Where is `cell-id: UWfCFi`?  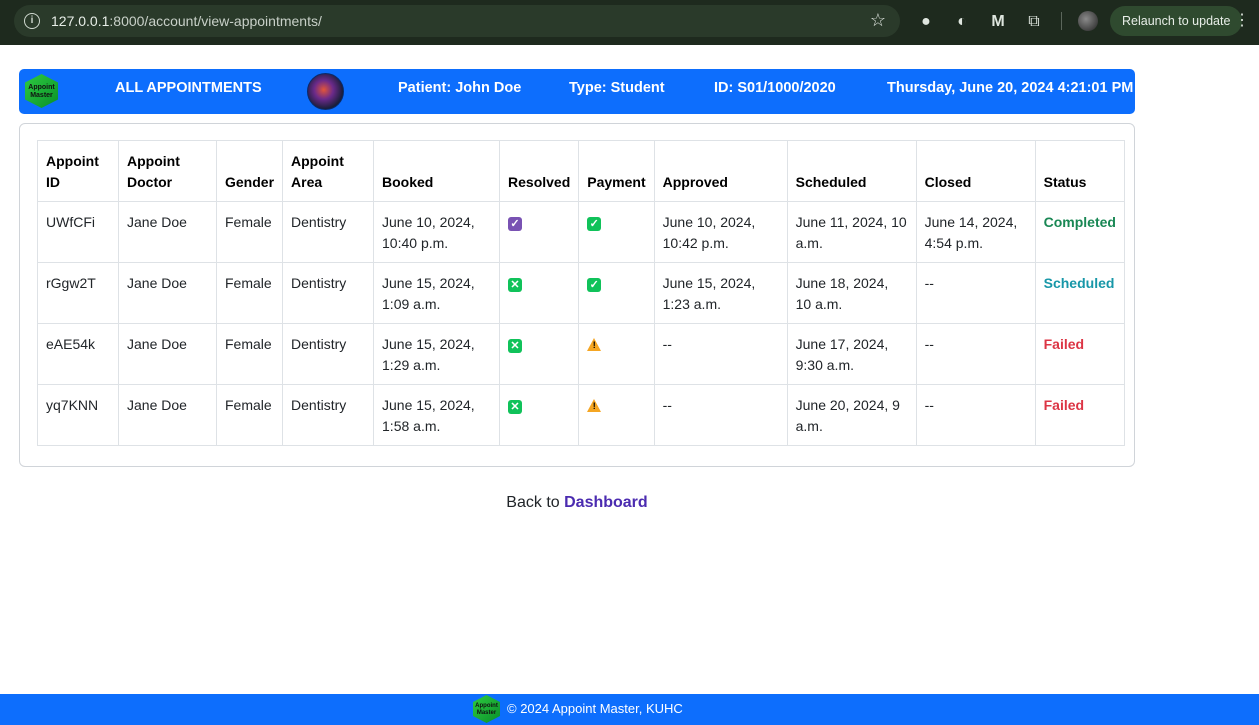 cell-id: UWfCFi is located at coordinates (78, 232).